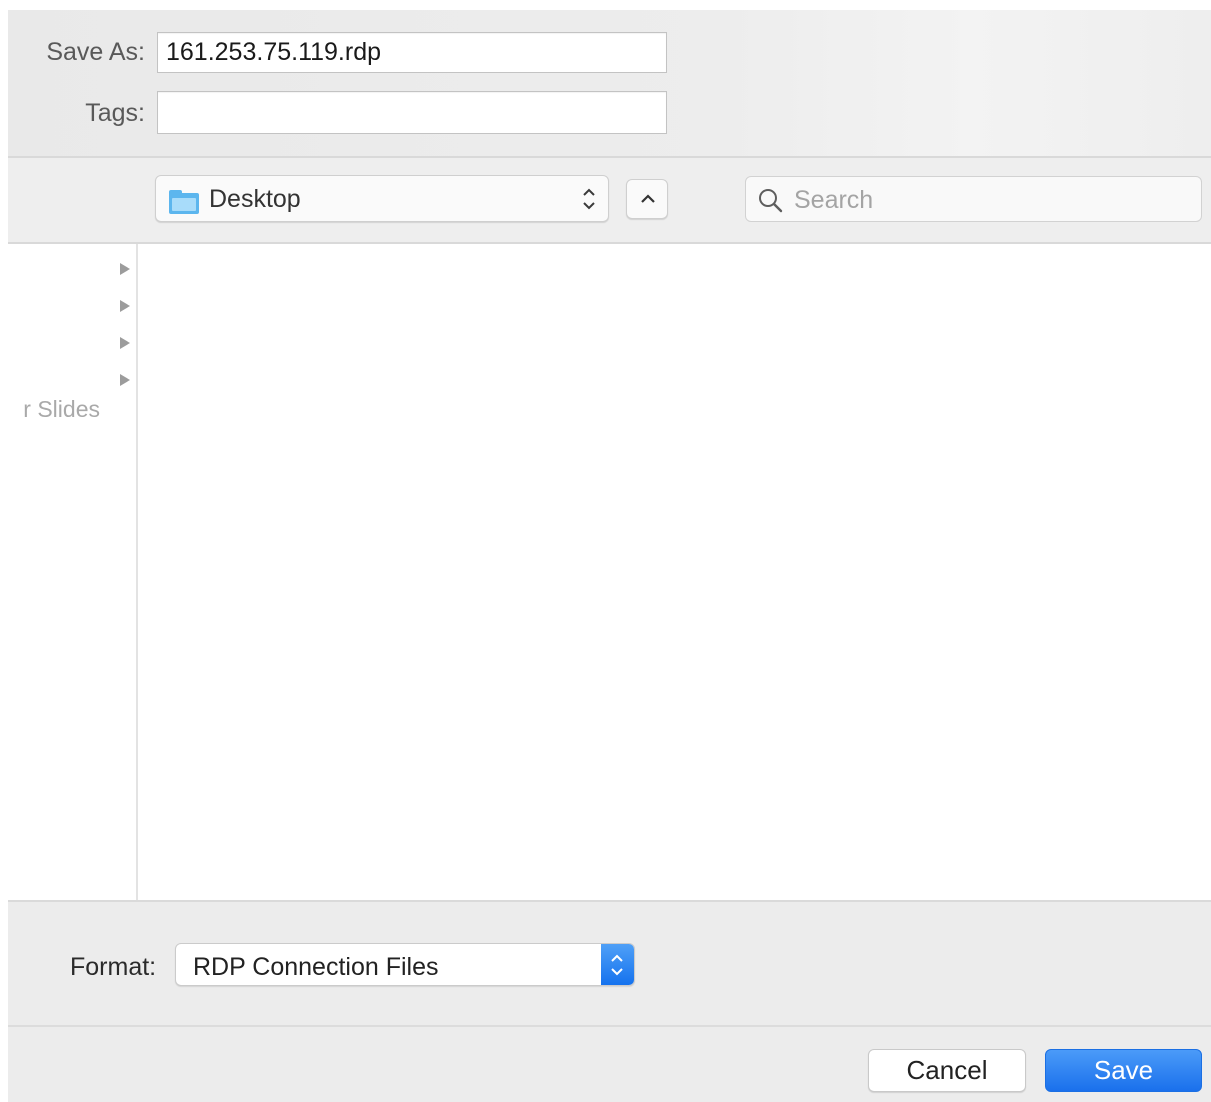 The height and width of the screenshot is (1102, 1211). I want to click on tags-label: Tags:, so click(115, 113).